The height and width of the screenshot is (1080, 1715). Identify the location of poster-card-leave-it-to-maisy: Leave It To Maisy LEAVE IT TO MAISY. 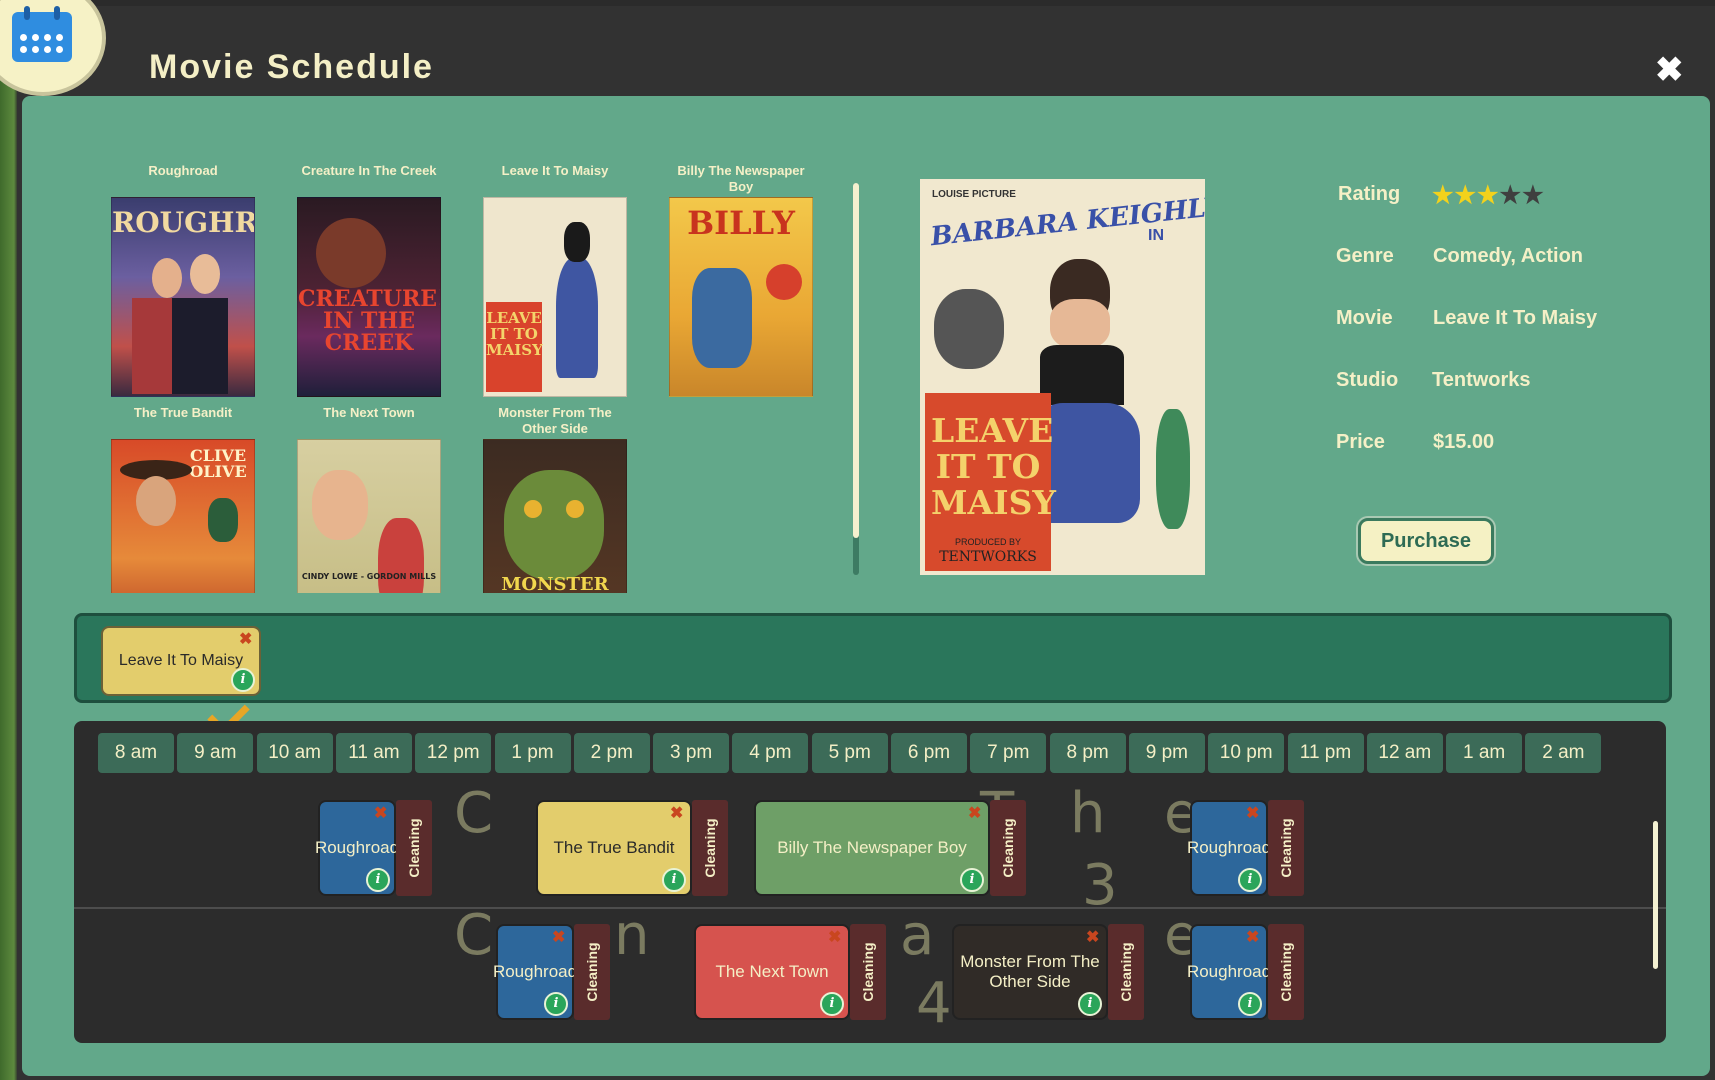
(555, 280).